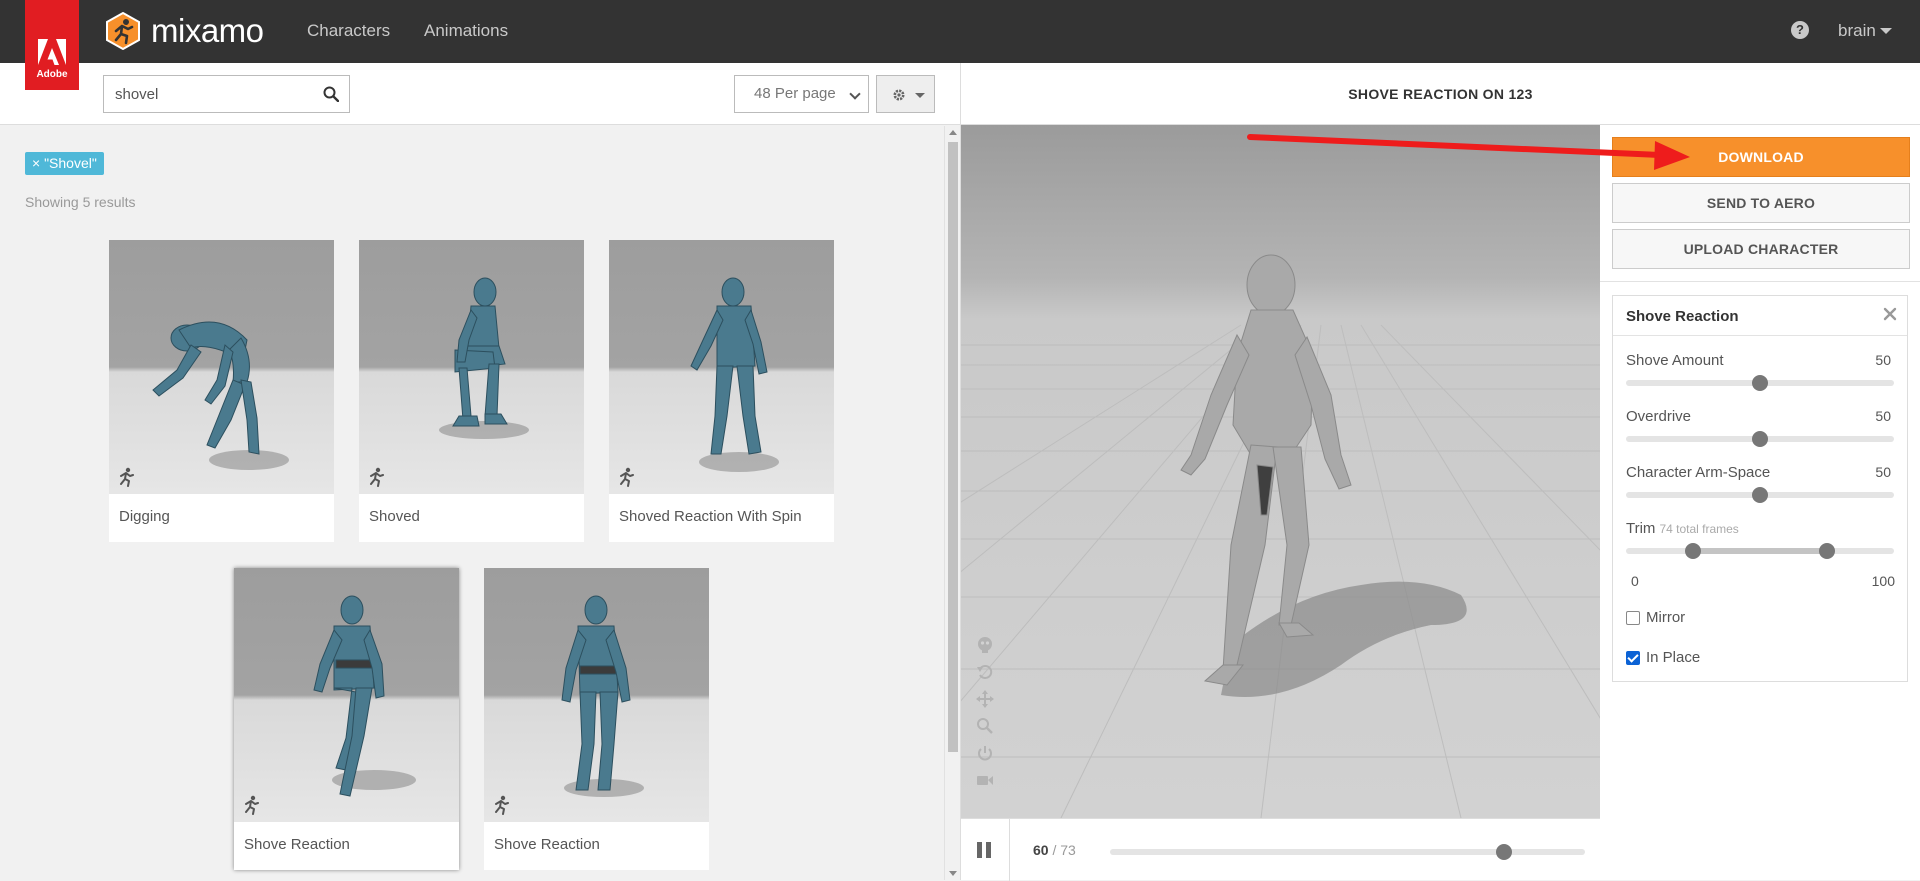 This screenshot has width=1920, height=881. What do you see at coordinates (899, 95) in the screenshot?
I see `gear-icon` at bounding box center [899, 95].